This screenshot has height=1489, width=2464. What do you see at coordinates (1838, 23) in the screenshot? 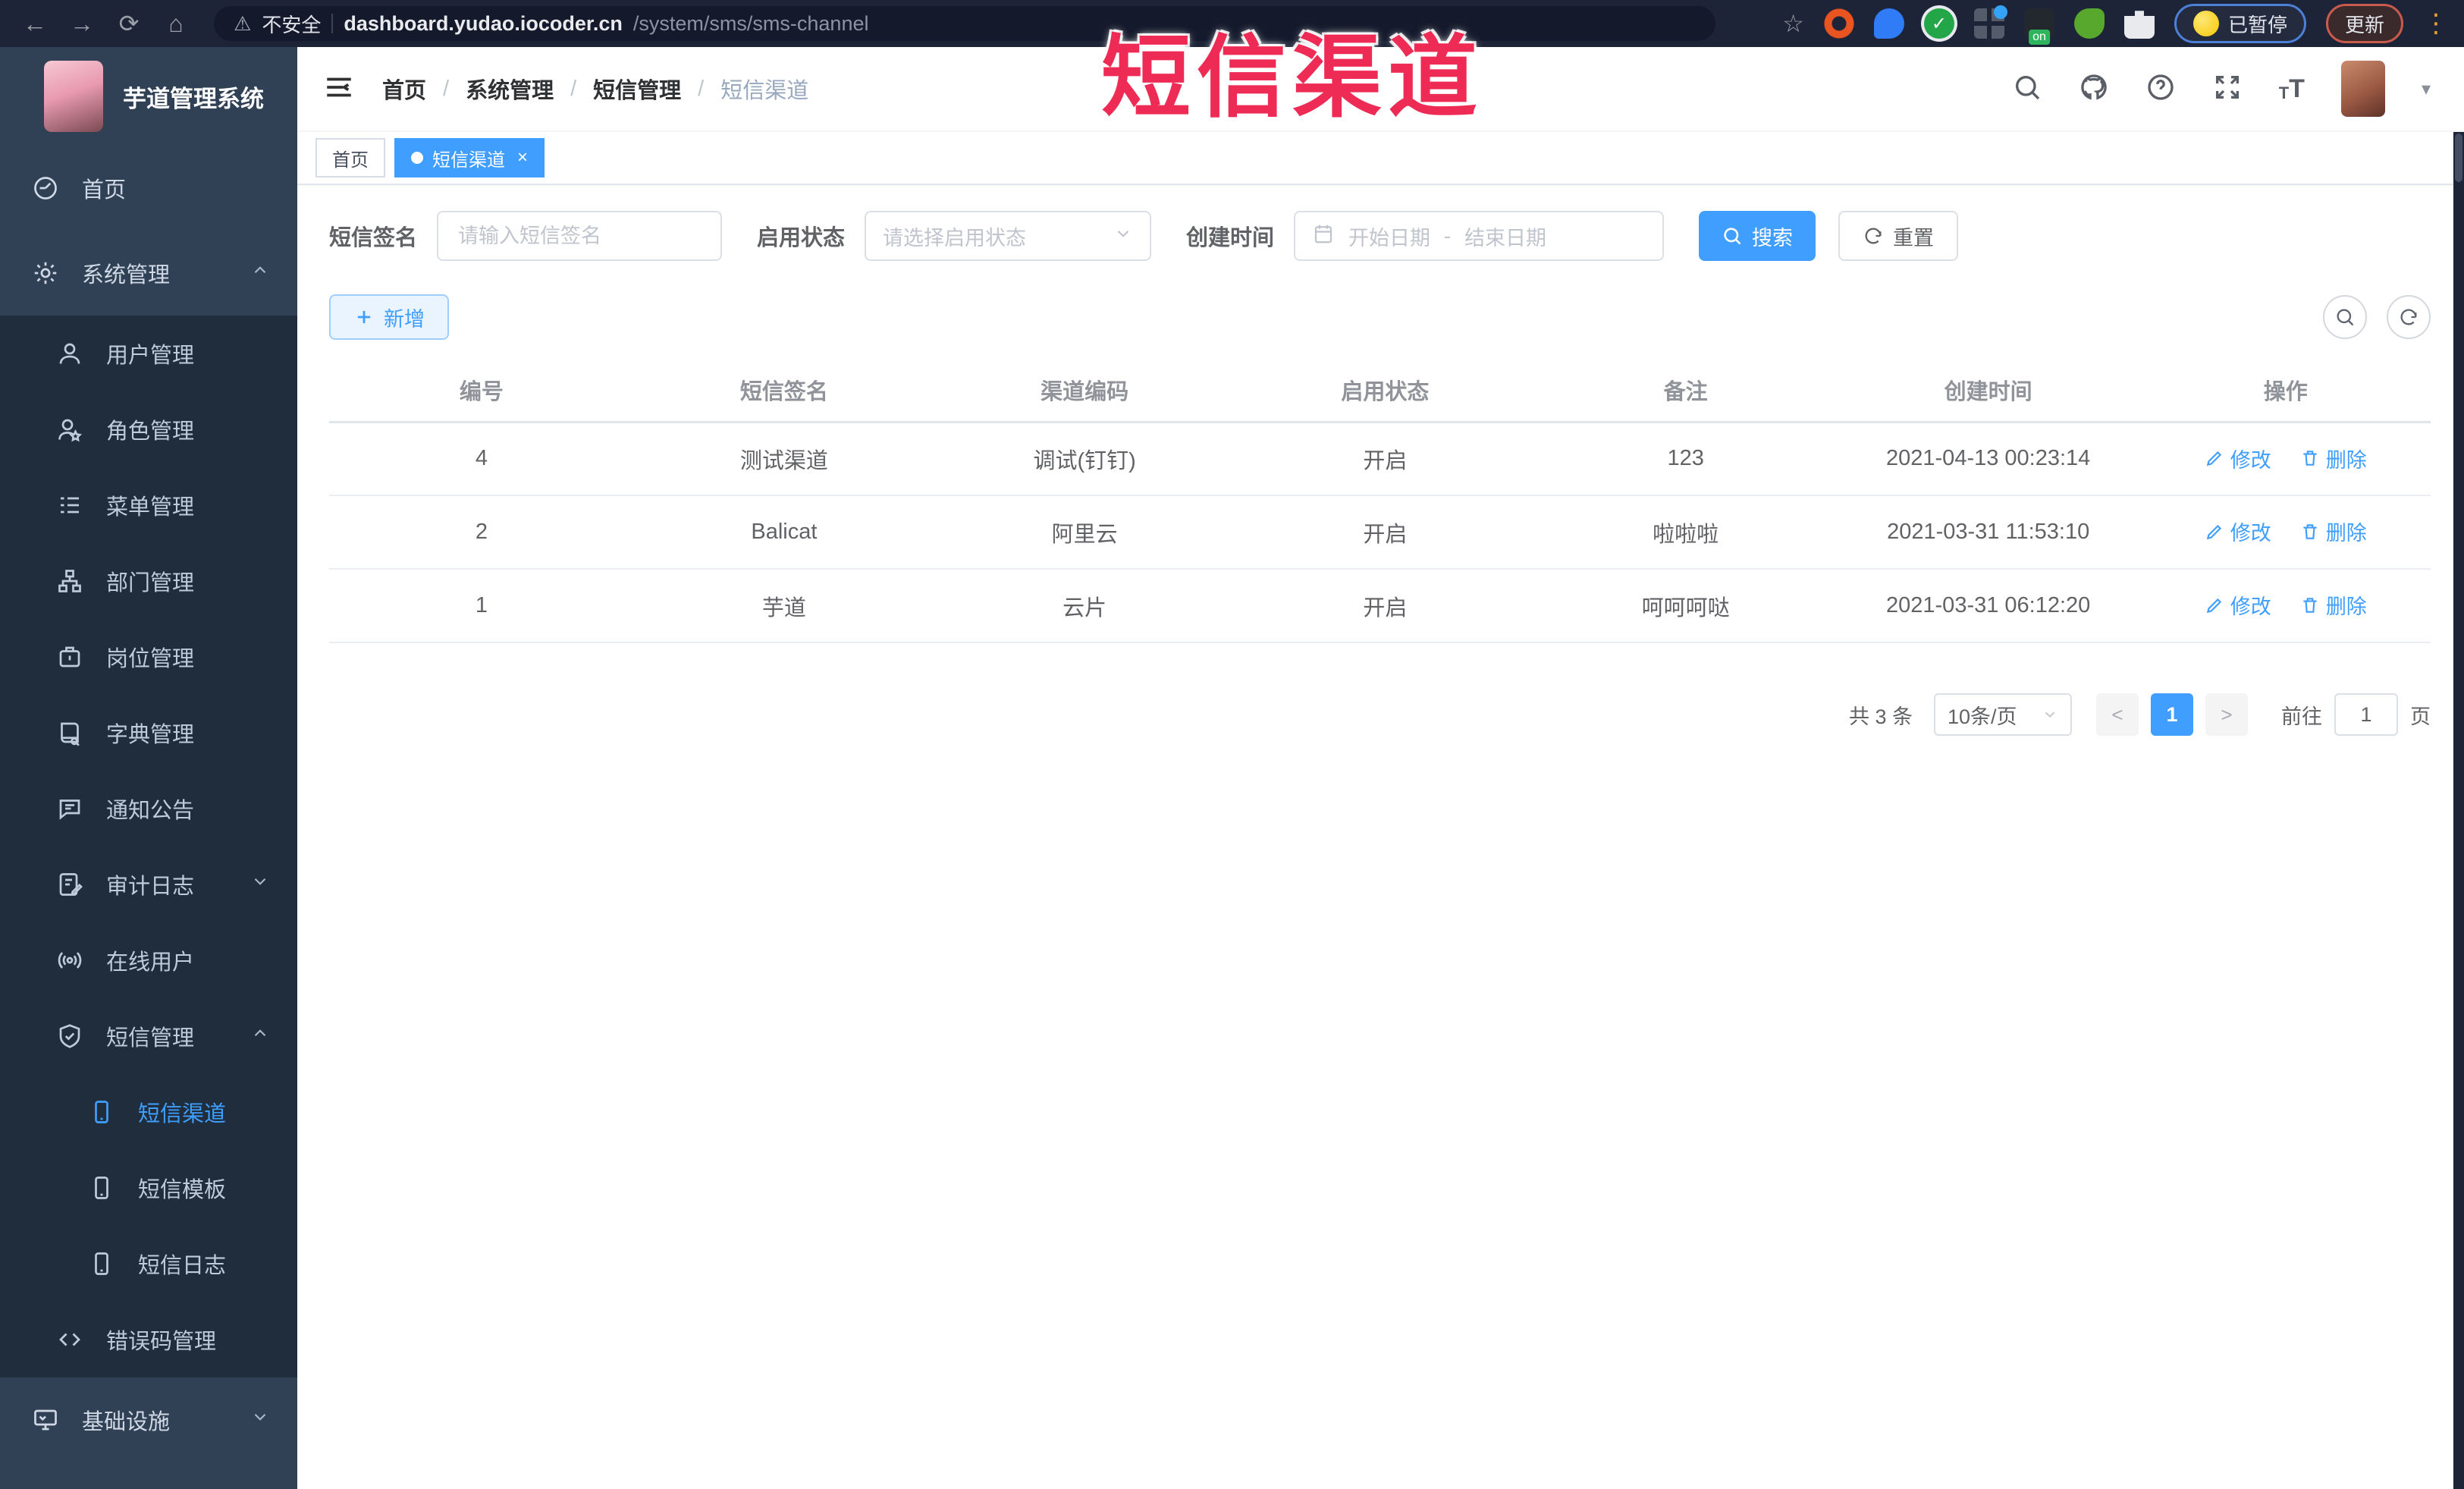
I see `extension-orange-icon` at bounding box center [1838, 23].